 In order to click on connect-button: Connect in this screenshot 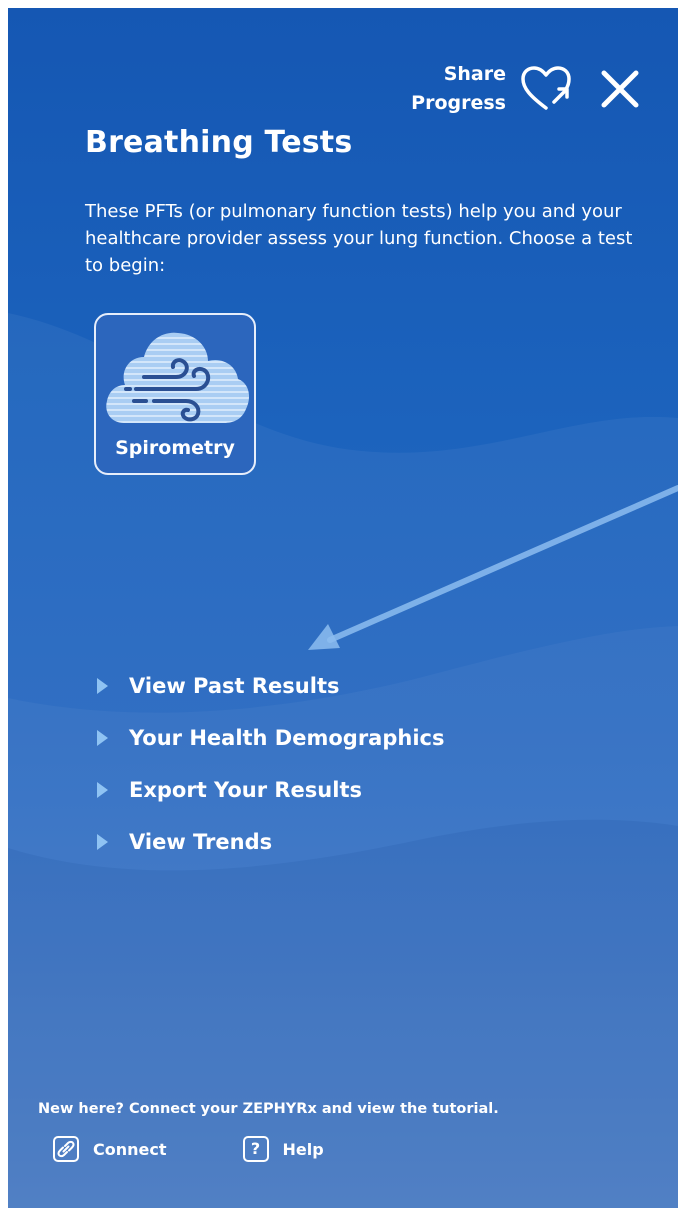, I will do `click(110, 1149)`.